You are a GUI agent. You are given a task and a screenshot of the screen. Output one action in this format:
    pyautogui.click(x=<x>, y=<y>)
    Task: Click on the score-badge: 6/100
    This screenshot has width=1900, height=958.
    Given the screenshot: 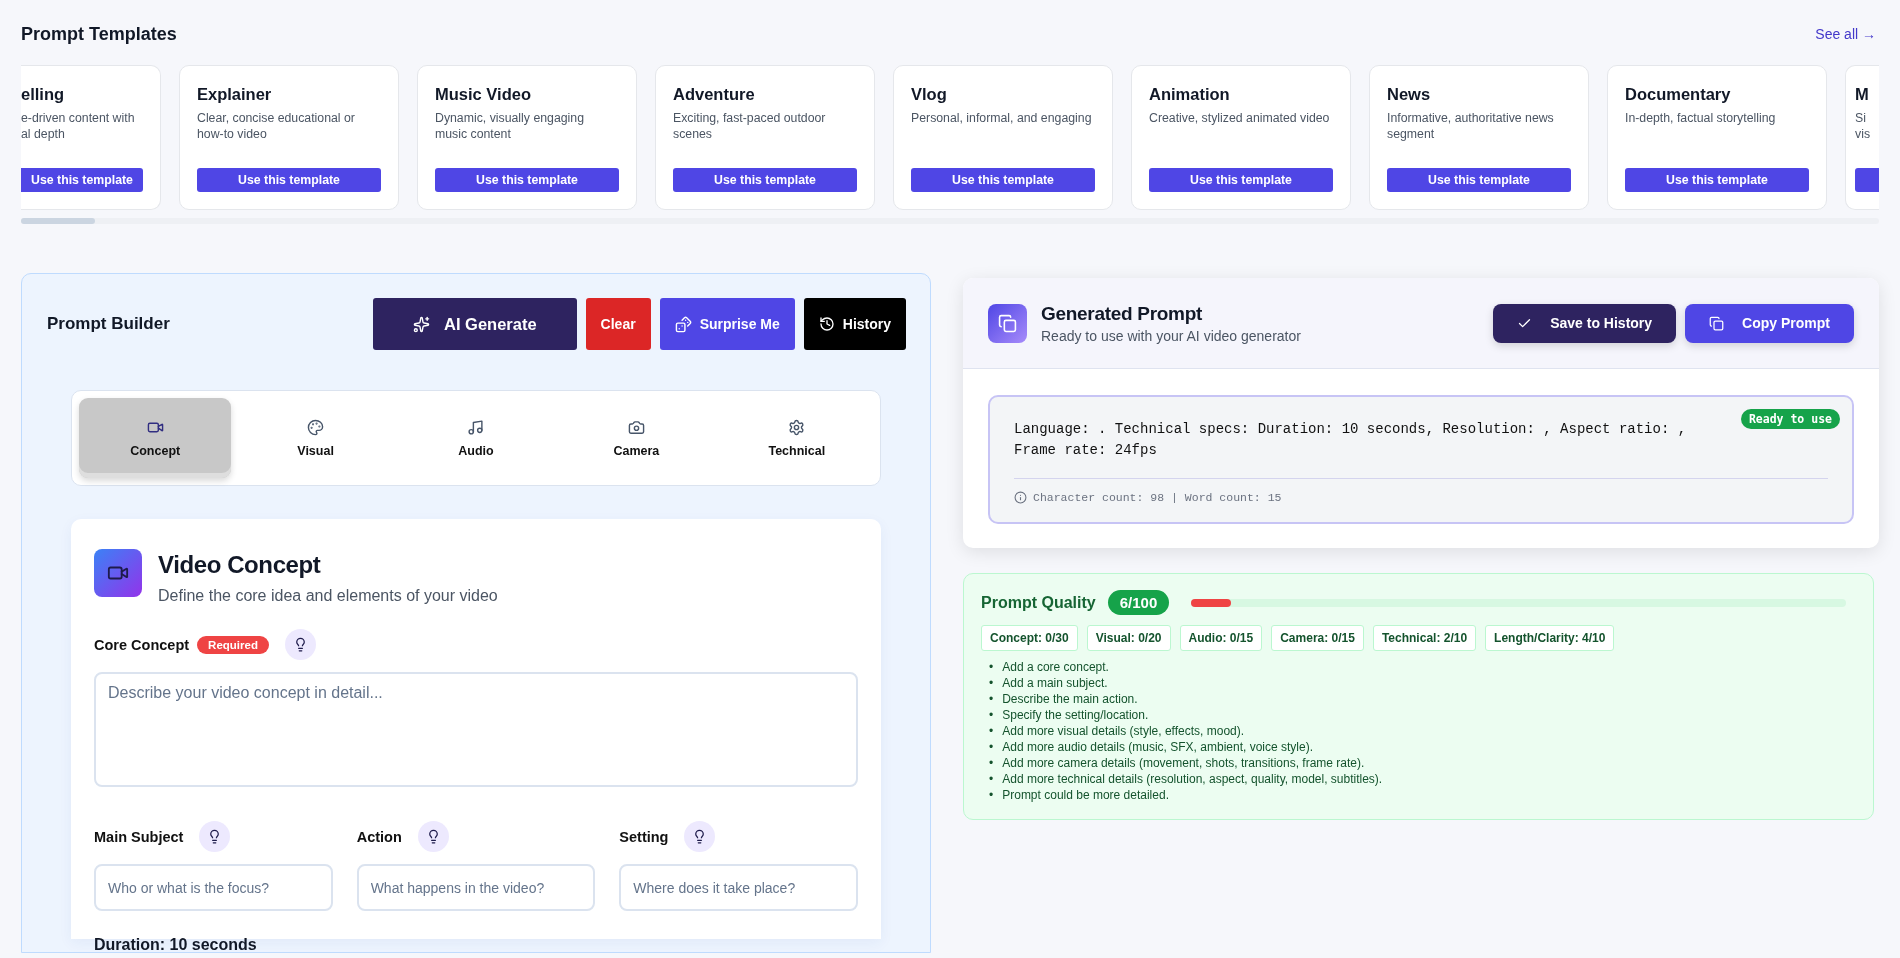 What is the action you would take?
    pyautogui.click(x=1138, y=602)
    